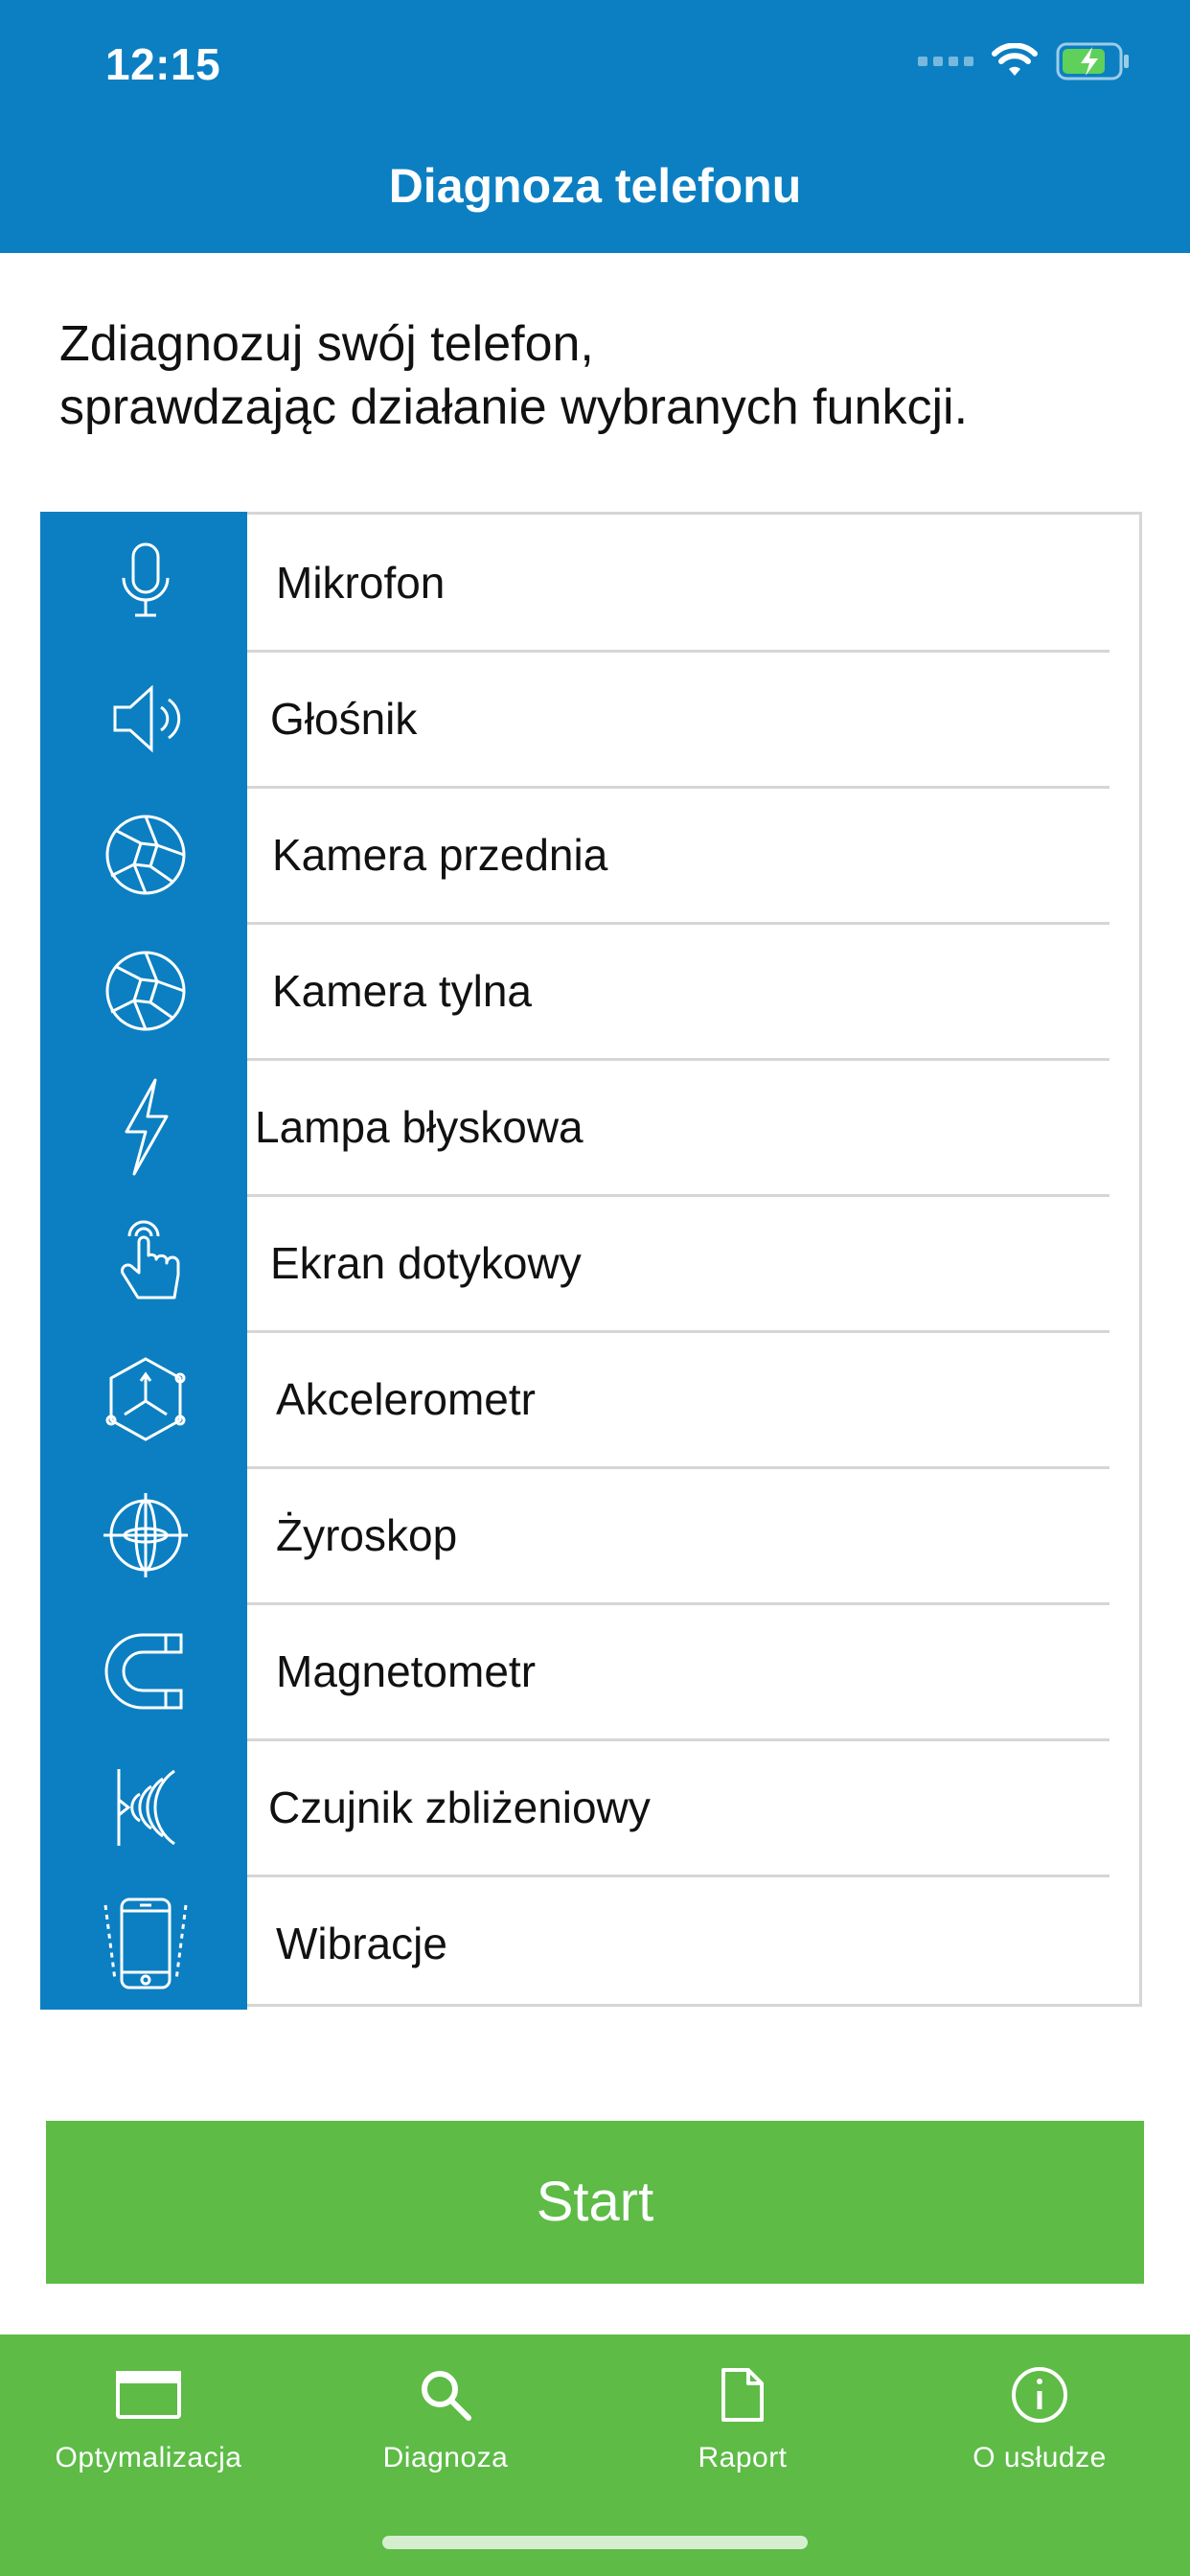 This screenshot has width=1190, height=2576. I want to click on tab-raport: Raport, so click(743, 2428).